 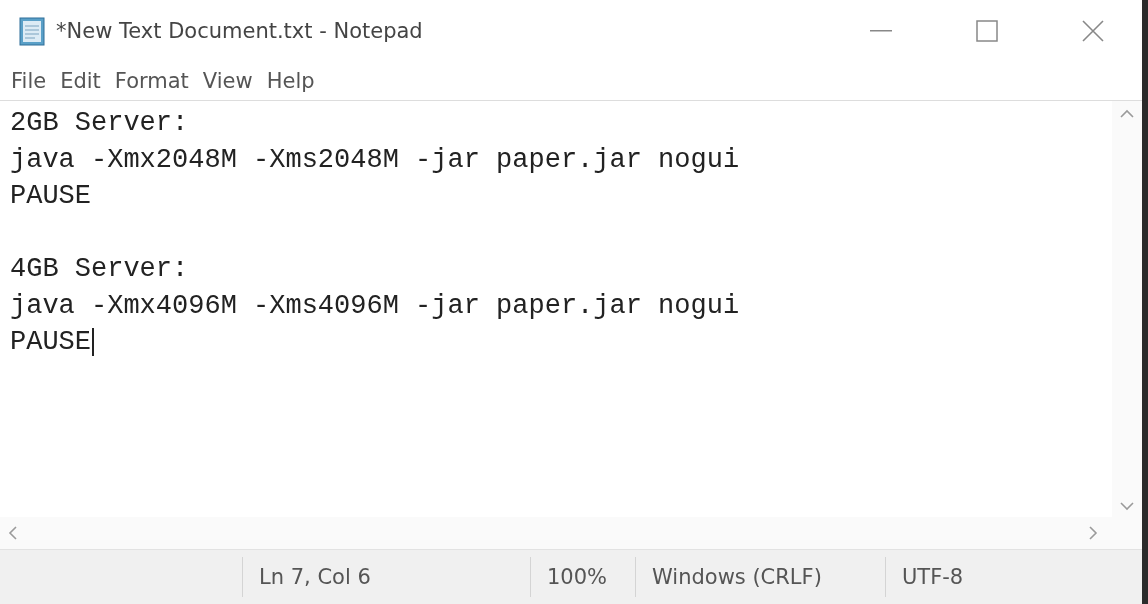 What do you see at coordinates (99, 123) in the screenshot?
I see `text-line: 2GB Server:` at bounding box center [99, 123].